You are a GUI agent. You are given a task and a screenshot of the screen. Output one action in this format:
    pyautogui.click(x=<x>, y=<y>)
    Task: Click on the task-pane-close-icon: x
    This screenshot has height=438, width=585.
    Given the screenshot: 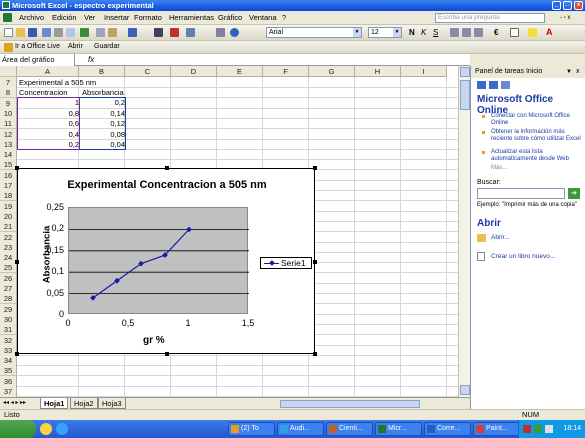 What is the action you would take?
    pyautogui.click(x=578, y=72)
    